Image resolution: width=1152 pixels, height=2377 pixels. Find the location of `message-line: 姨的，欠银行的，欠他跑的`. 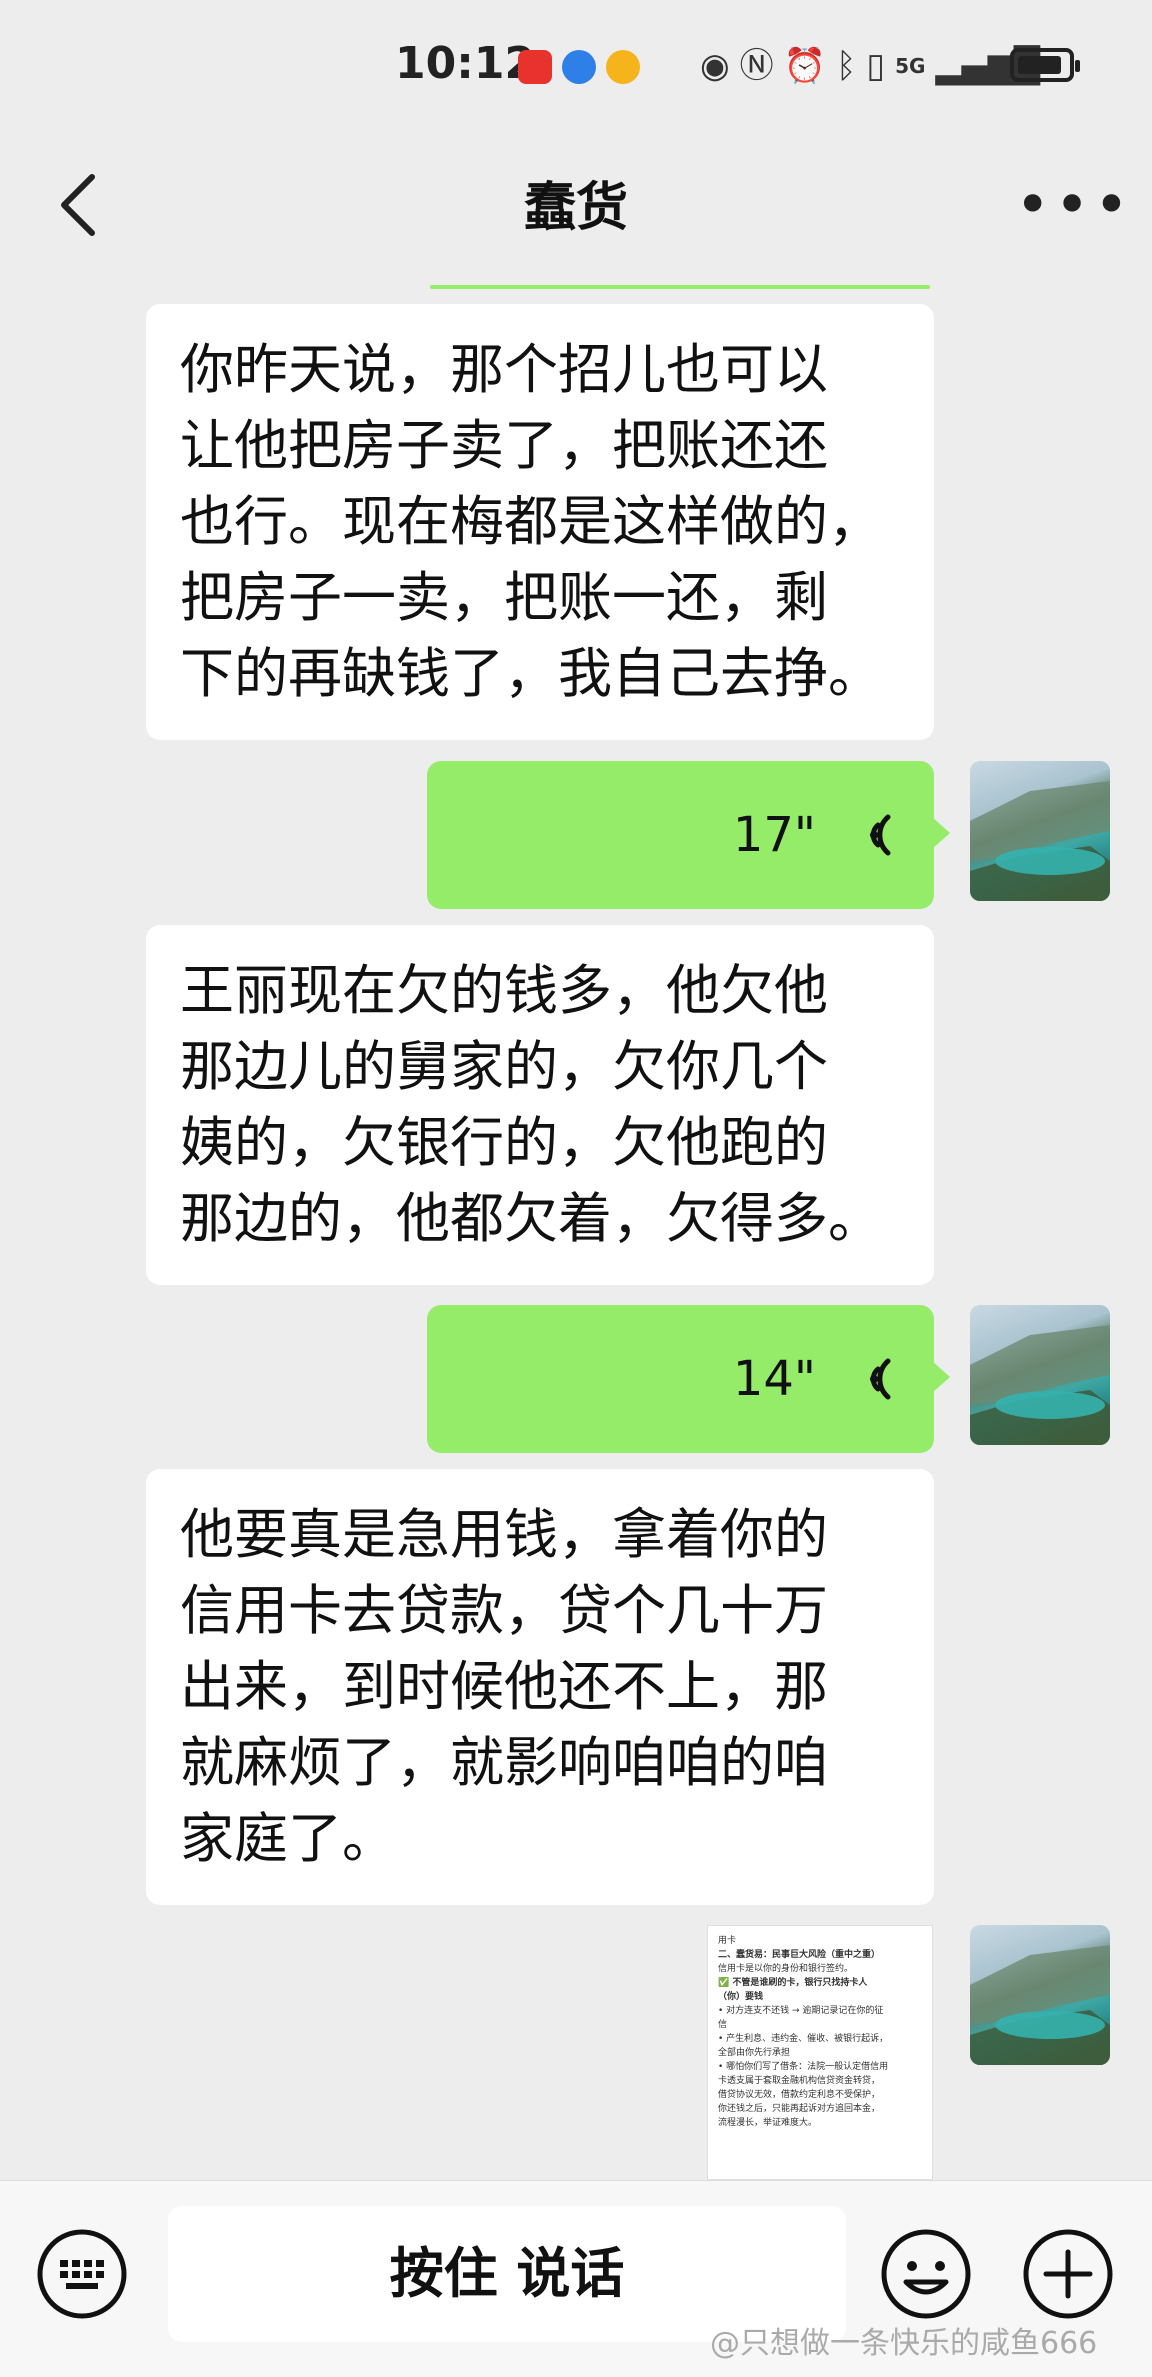

message-line: 姨的，欠银行的，欠他跑的 is located at coordinates (504, 1142).